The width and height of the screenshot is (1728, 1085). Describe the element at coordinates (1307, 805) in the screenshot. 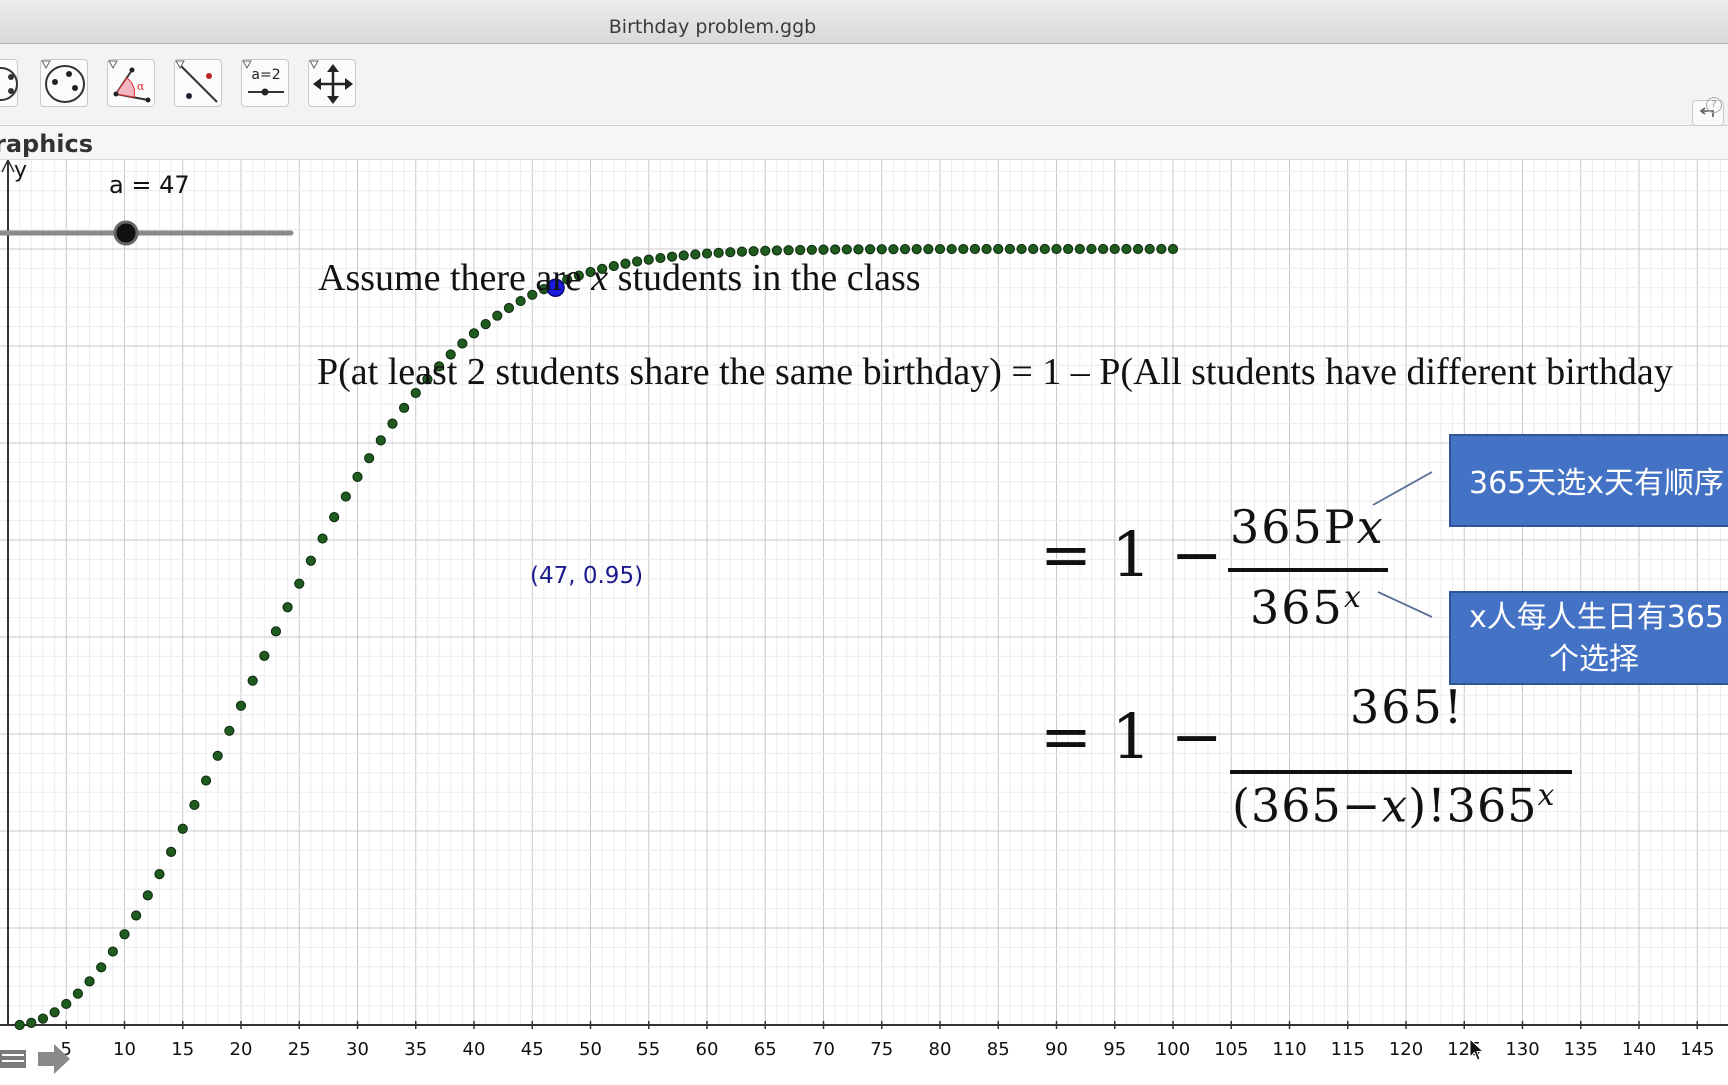

I see `formula2-denominator-open: (365−` at that location.